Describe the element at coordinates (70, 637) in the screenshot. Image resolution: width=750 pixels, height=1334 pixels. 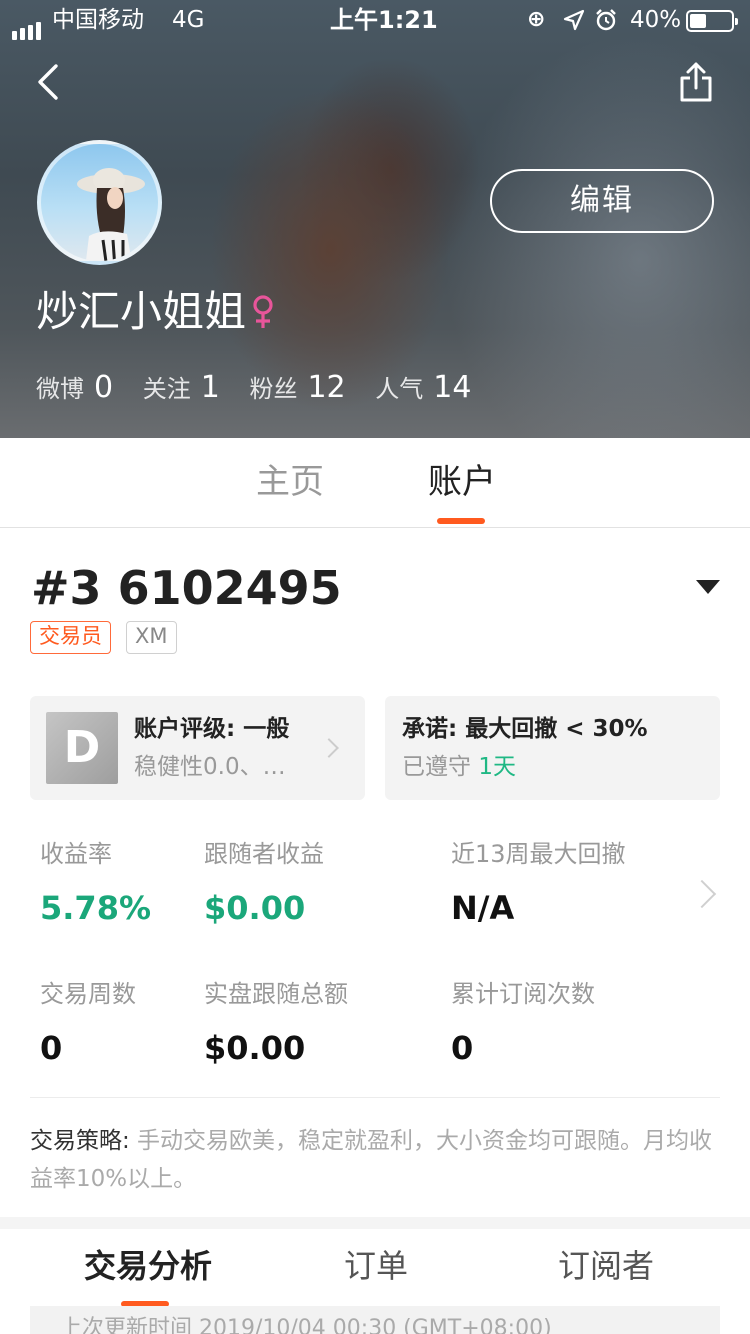
I see `trader-badge: 交易员` at that location.